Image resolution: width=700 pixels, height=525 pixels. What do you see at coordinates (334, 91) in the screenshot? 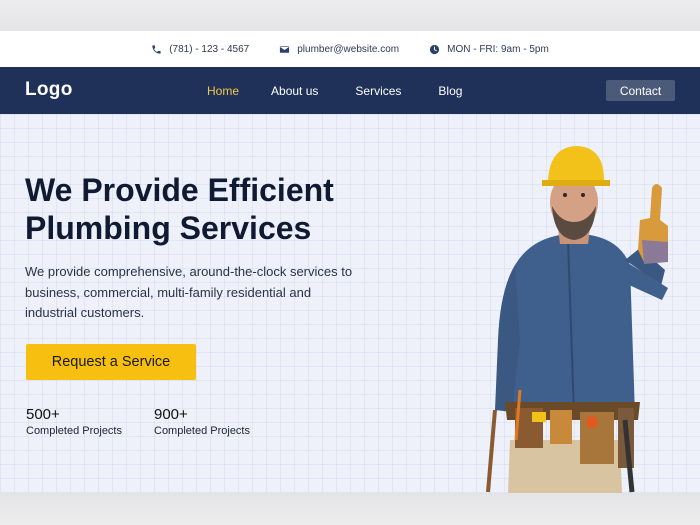
I see `nav-links: Home About us Services Blog` at bounding box center [334, 91].